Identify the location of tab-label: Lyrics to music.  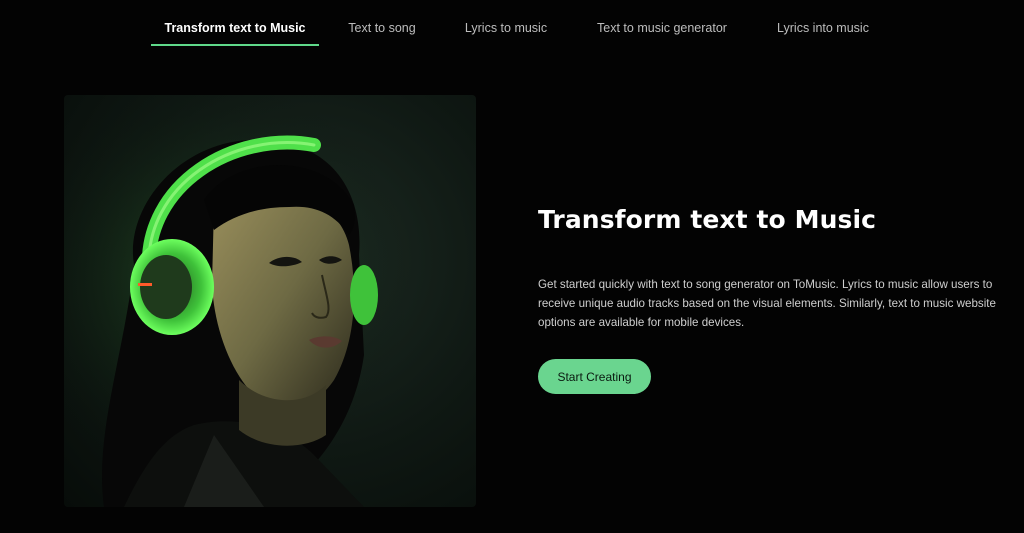
(506, 28).